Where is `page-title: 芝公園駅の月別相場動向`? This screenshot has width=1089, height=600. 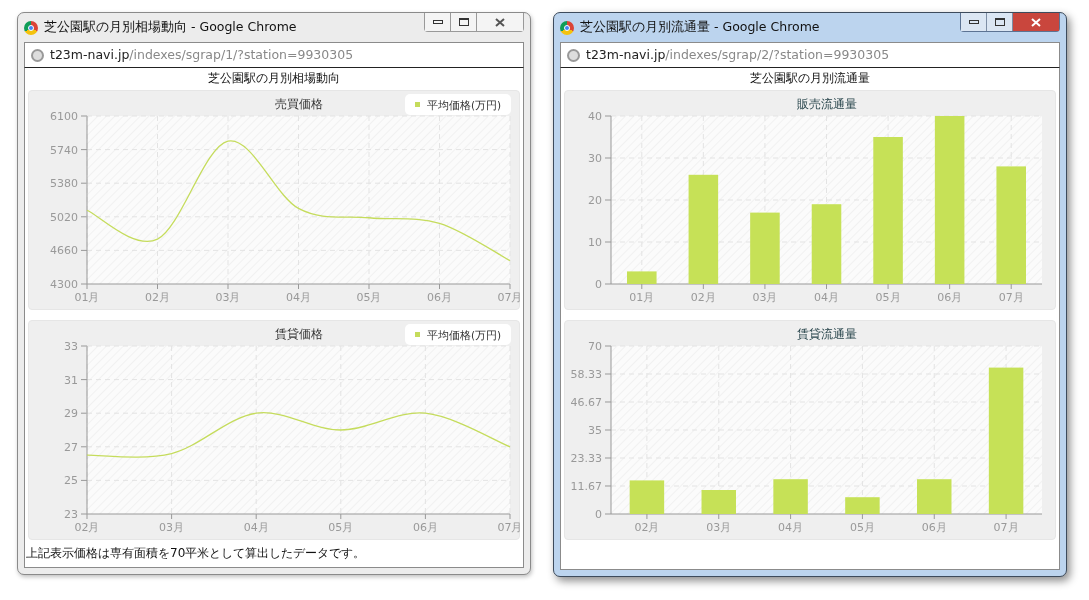
page-title: 芝公園駅の月別相場動向 is located at coordinates (274, 78).